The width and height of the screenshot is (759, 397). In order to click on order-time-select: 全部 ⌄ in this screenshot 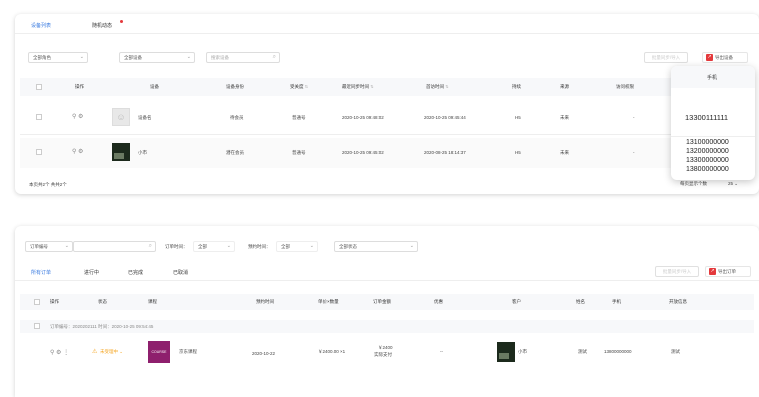, I will do `click(214, 246)`.